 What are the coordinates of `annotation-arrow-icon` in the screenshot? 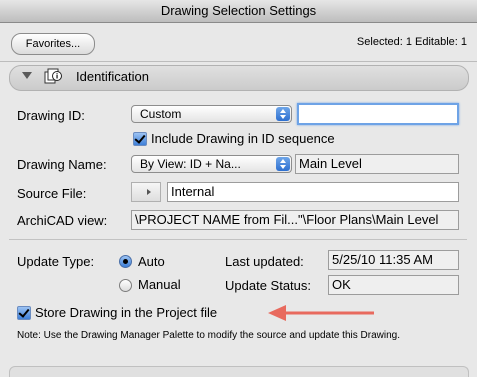 It's located at (321, 313).